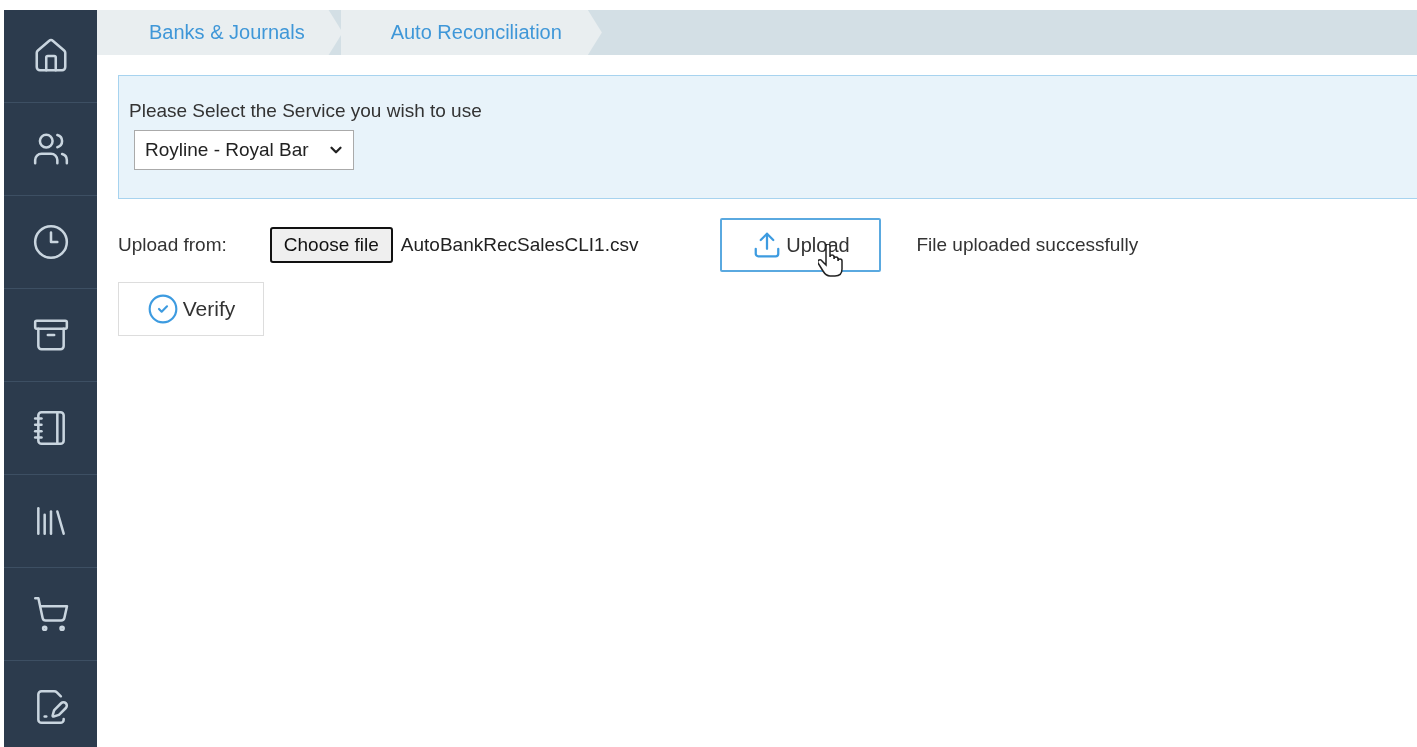 The height and width of the screenshot is (747, 1417). I want to click on file-name: AutoBankRecSalesCLI1.csv, so click(519, 245).